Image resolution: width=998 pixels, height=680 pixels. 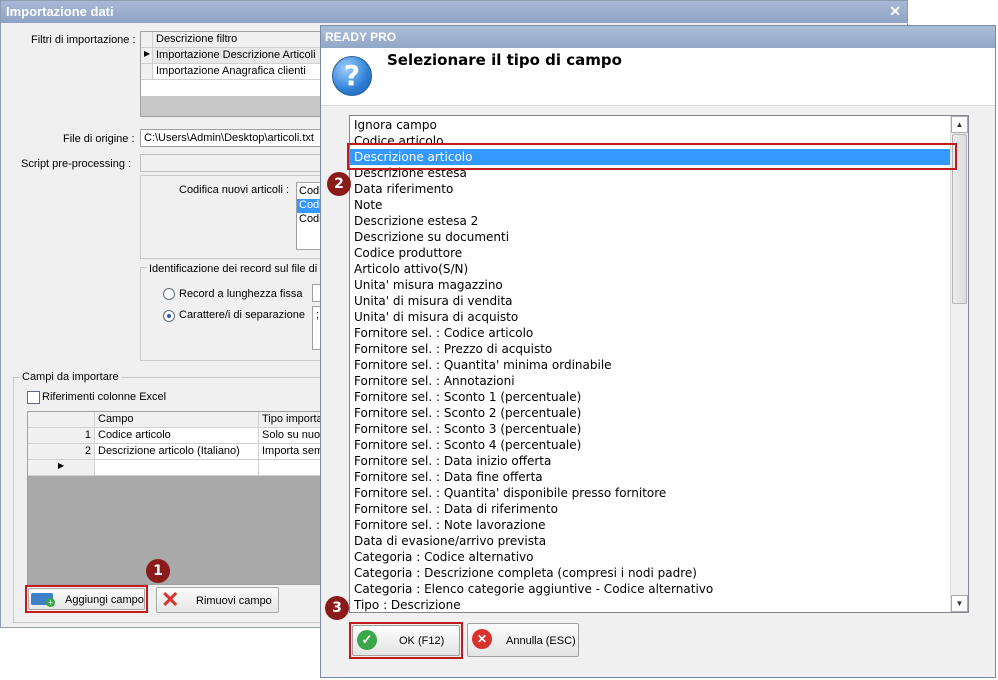 What do you see at coordinates (177, 452) in the screenshot?
I see `table-row-field: Descrizione articolo (Italiano)` at bounding box center [177, 452].